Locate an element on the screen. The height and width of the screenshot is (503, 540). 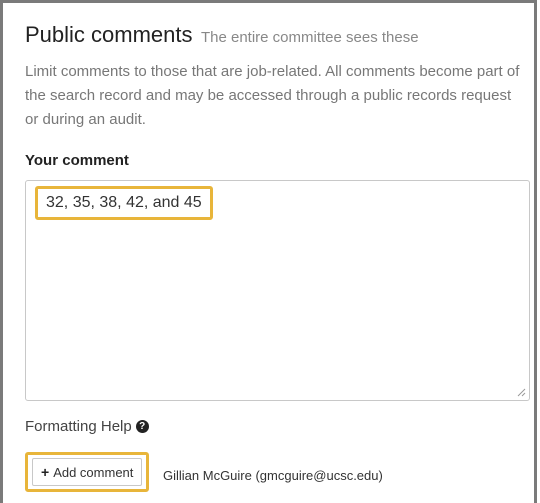
comment-label: Your comment is located at coordinates (77, 160).